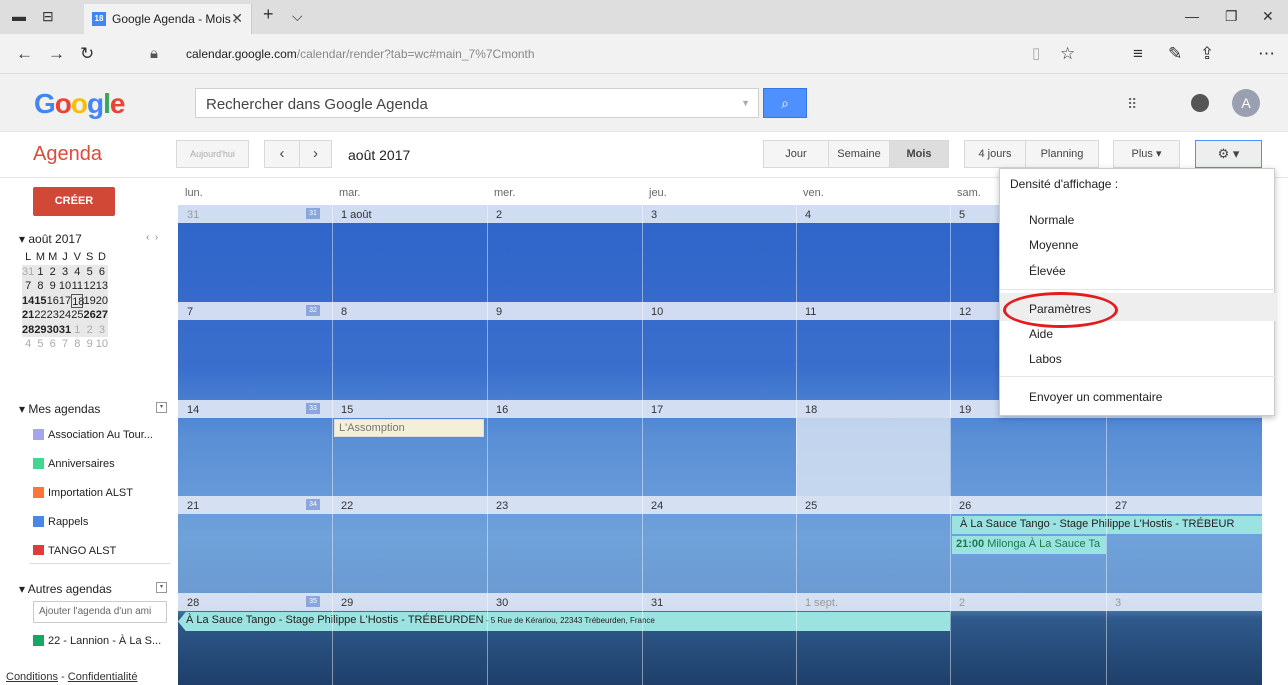 This screenshot has width=1288, height=685. Describe the element at coordinates (1036, 53) in the screenshot. I see `reading-view-icon: ▯` at that location.